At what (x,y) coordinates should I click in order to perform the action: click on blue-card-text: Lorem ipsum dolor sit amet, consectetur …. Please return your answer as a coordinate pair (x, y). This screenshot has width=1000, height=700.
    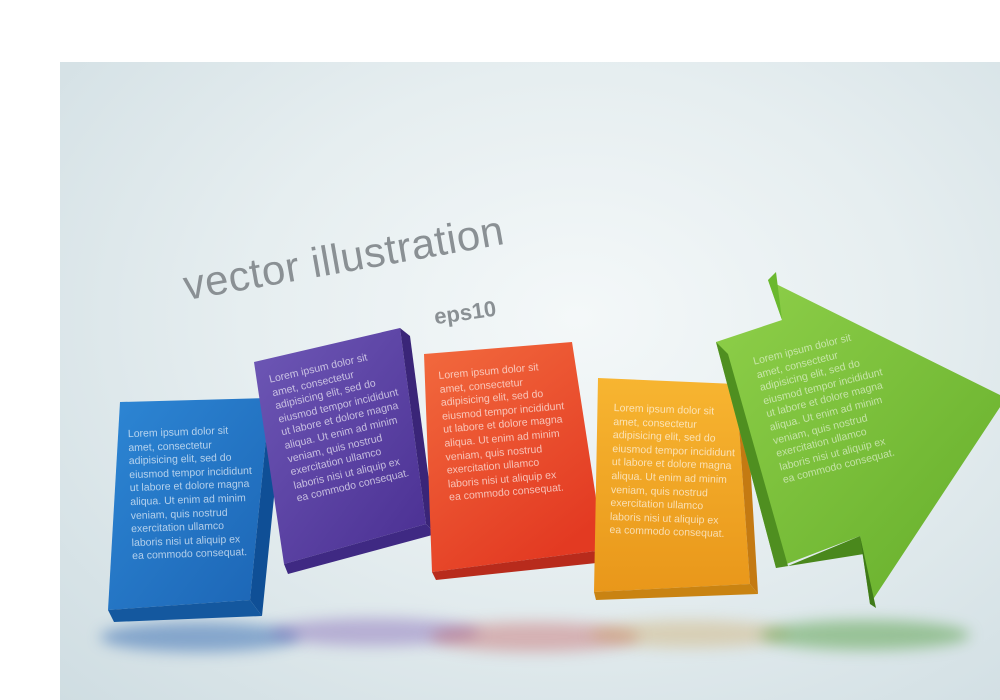
    Looking at the image, I should click on (190, 493).